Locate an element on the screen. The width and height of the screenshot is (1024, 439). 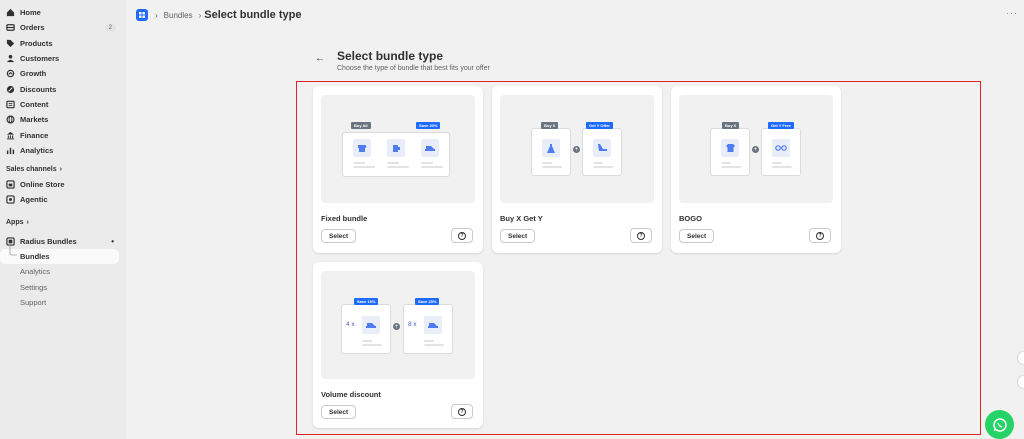
bundle-card-title: Volume discount is located at coordinates (351, 394).